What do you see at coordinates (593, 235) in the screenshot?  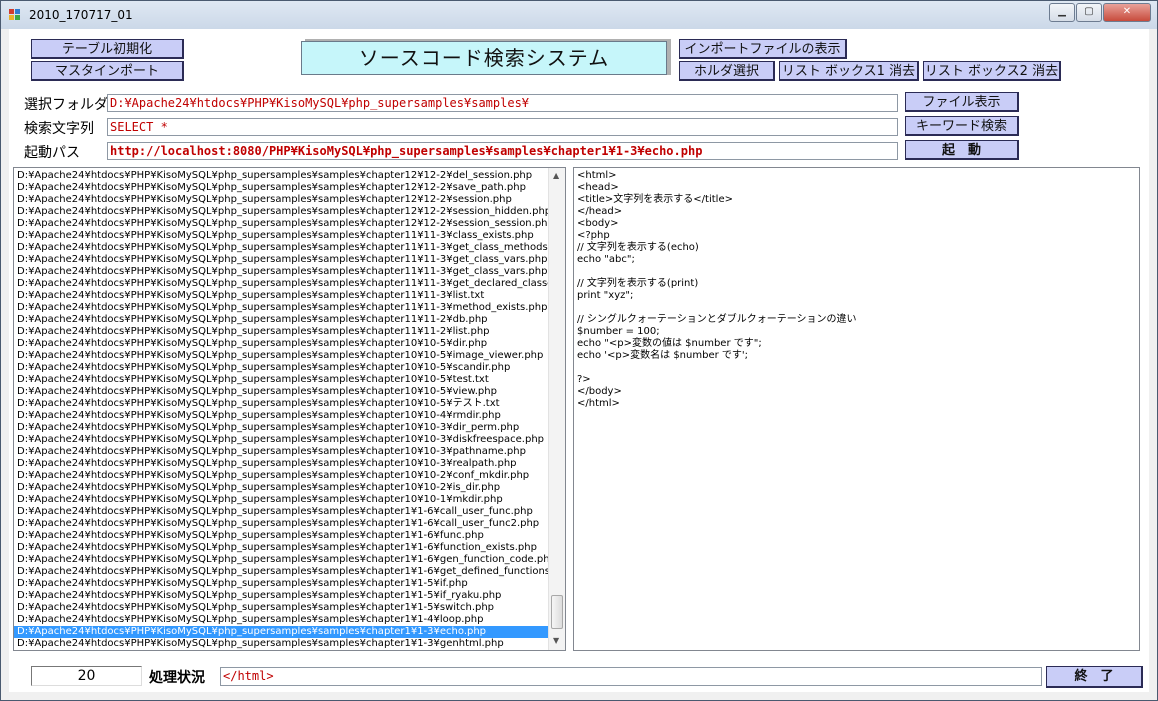 I see `code-line: <?php` at bounding box center [593, 235].